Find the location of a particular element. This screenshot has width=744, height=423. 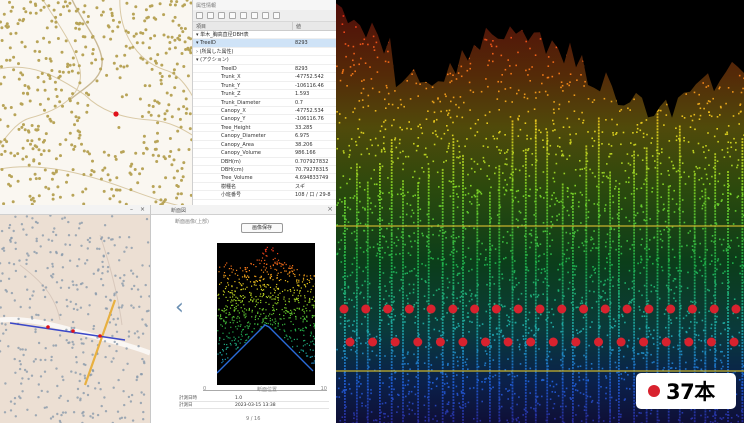

attribute-row: 樹種名 スギ is located at coordinates (264, 187).